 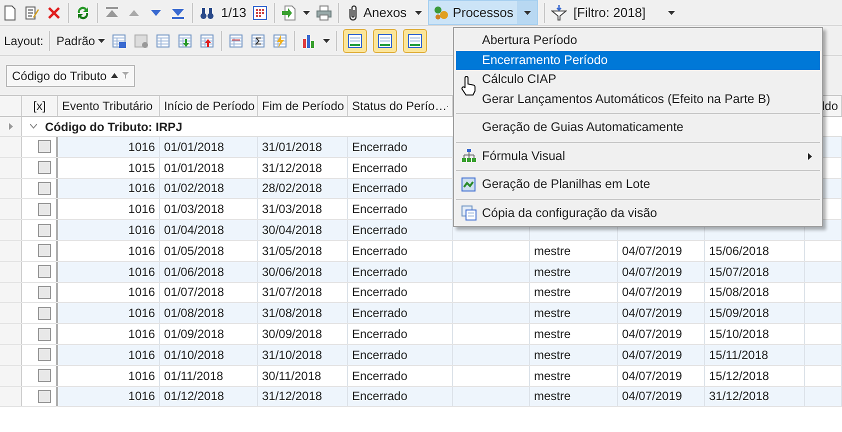 I want to click on edit-document-icon, so click(x=32, y=12).